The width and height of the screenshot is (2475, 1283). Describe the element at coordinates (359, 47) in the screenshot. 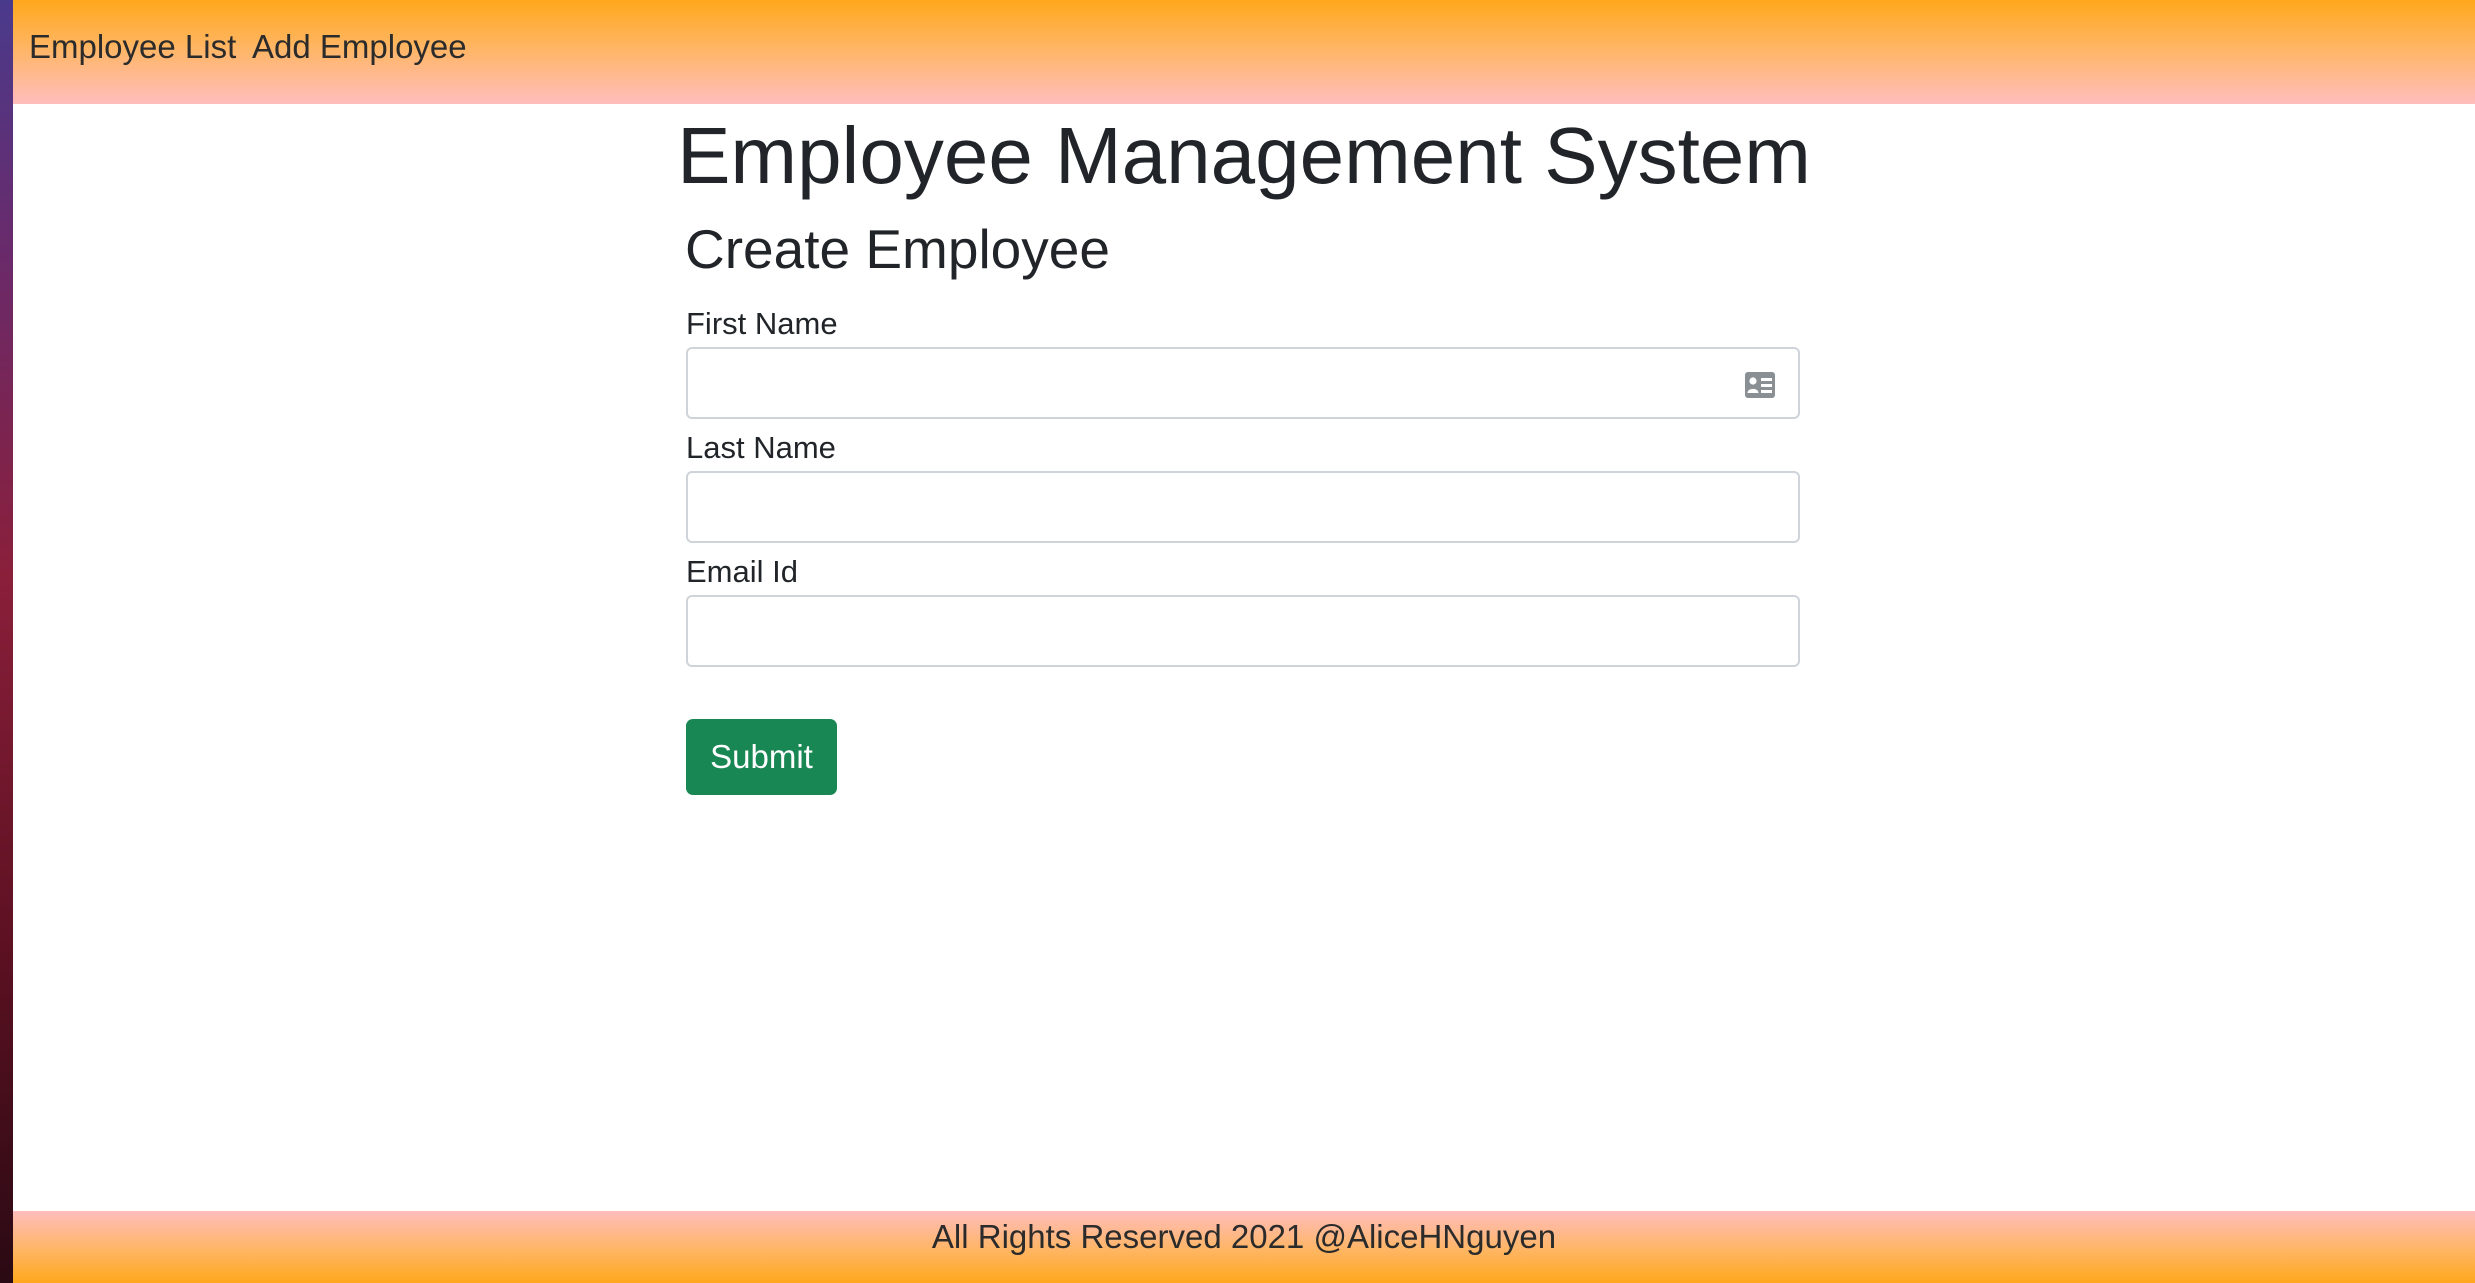

I see `nav-link-add-employee: Add Employee` at that location.